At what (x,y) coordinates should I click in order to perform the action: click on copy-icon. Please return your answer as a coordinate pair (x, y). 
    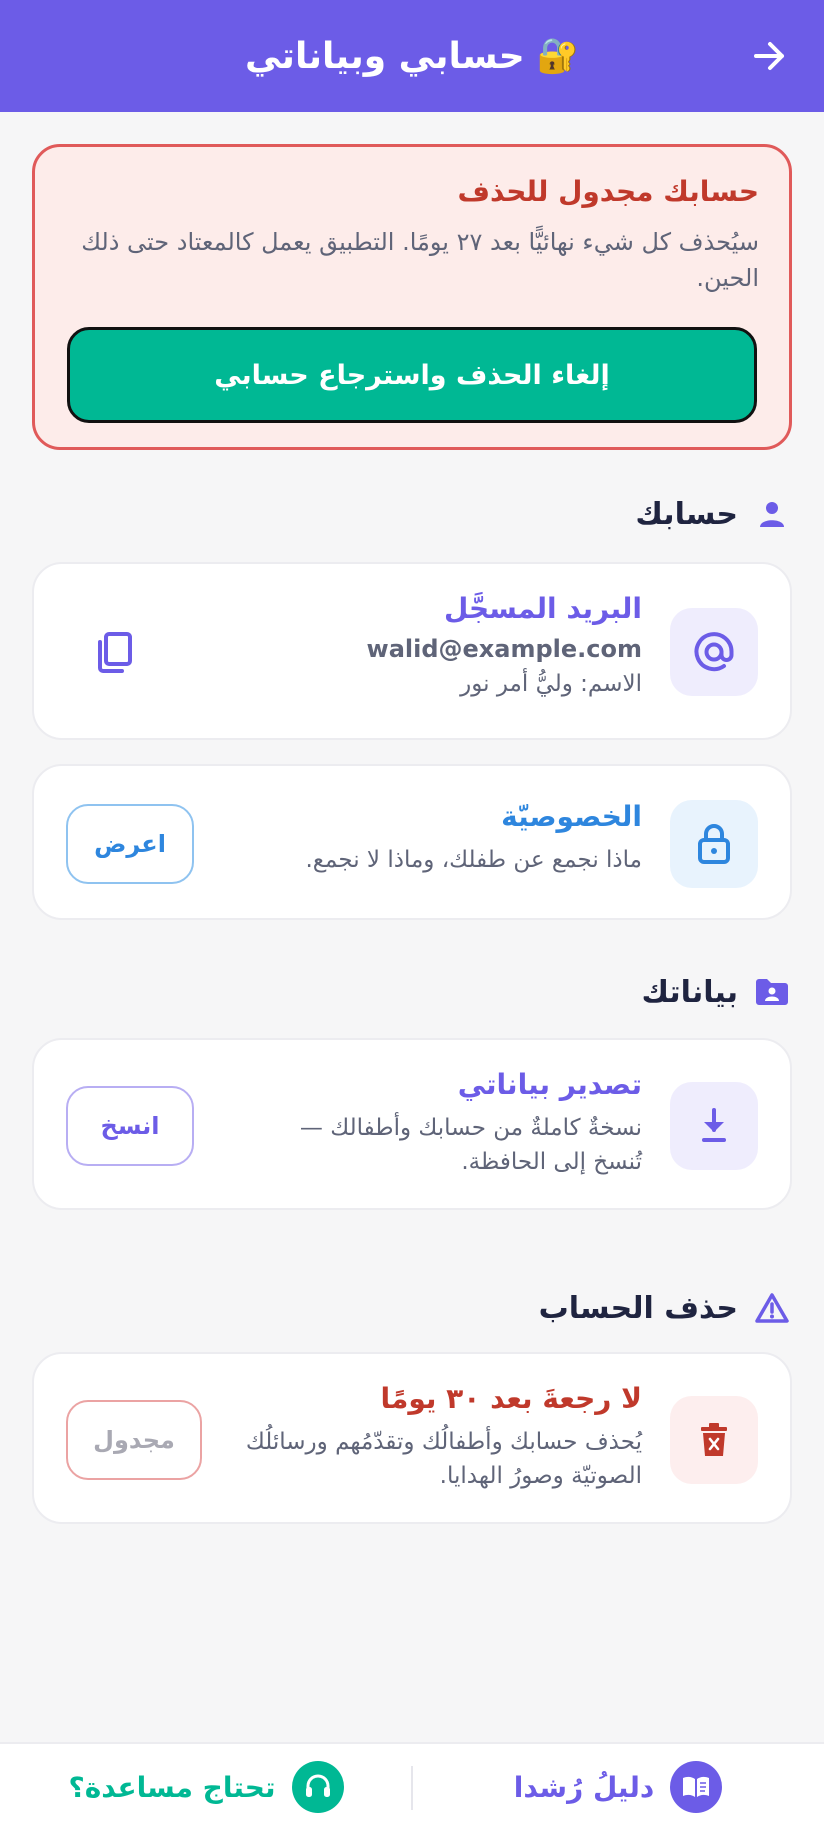
    Looking at the image, I should click on (115, 652).